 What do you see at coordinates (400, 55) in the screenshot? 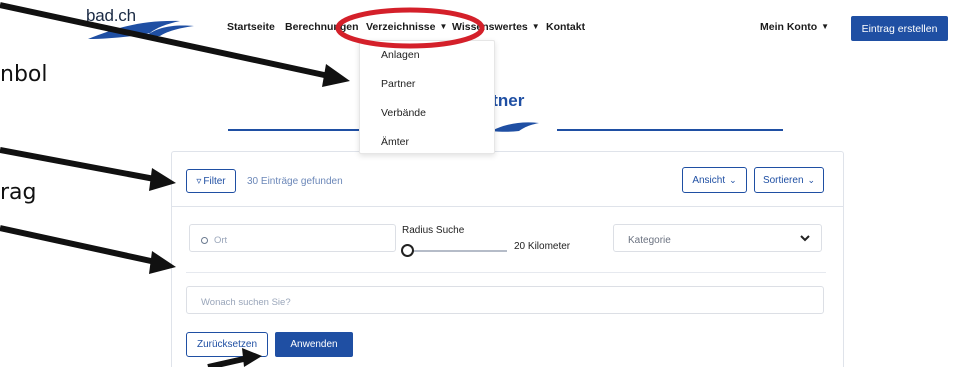
I see `dropdown-item-anlagen: Anlagen` at bounding box center [400, 55].